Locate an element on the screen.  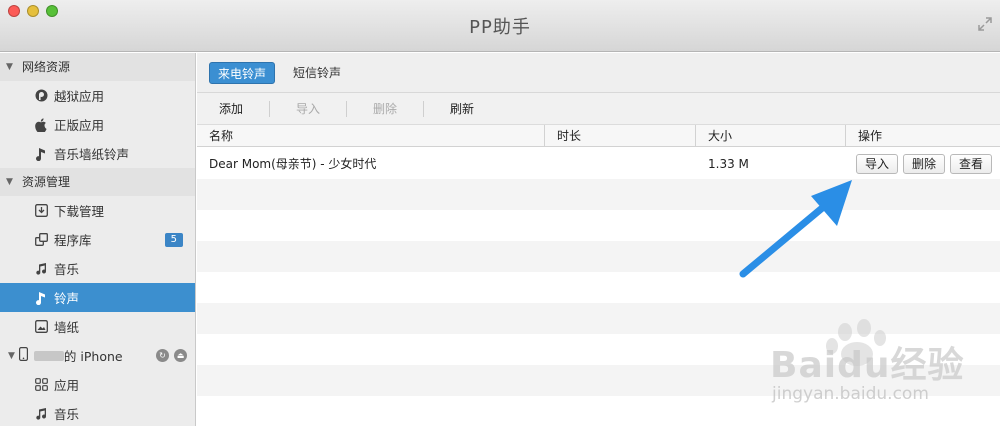
sidebar-item-label: 越狱应用 is located at coordinates (79, 96).